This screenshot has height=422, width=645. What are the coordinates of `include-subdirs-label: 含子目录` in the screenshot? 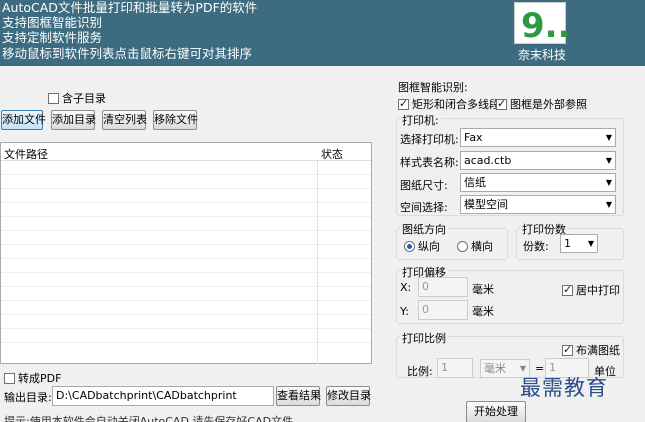 It's located at (84, 98).